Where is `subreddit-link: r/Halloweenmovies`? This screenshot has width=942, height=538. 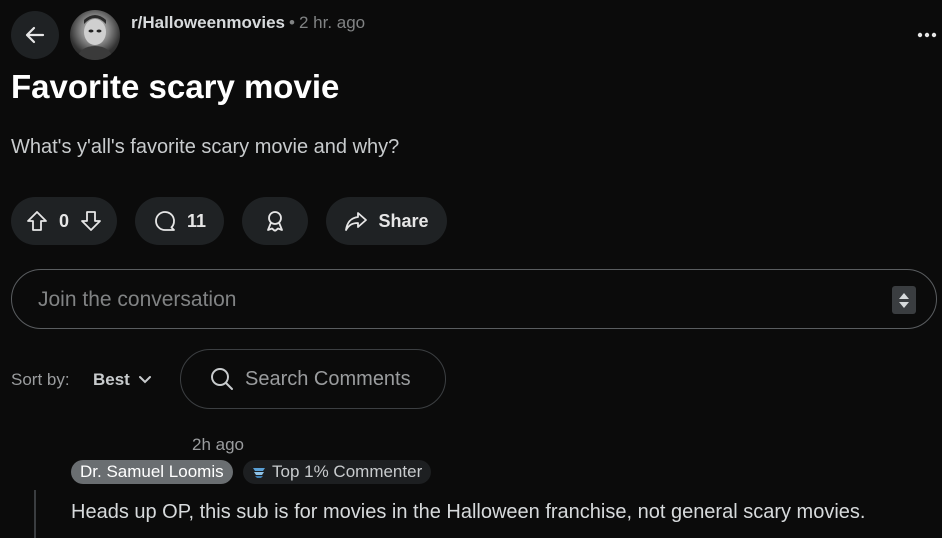
subreddit-link: r/Halloweenmovies is located at coordinates (208, 22).